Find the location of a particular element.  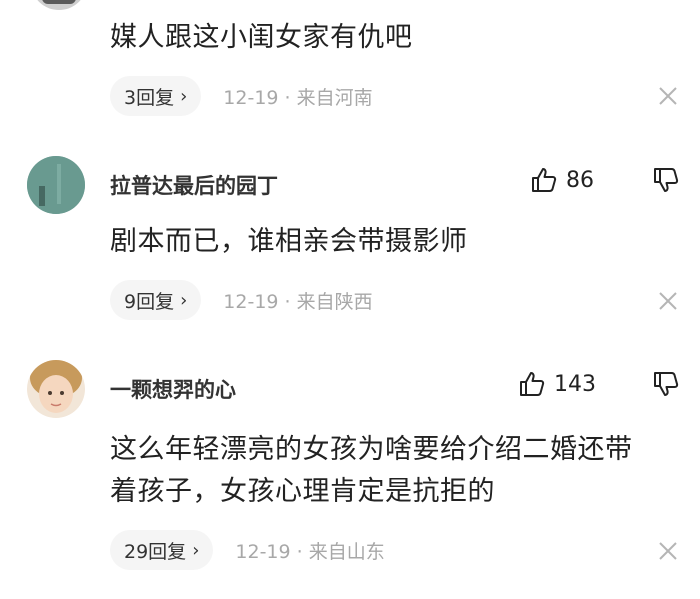

like-count: 86 is located at coordinates (580, 180).